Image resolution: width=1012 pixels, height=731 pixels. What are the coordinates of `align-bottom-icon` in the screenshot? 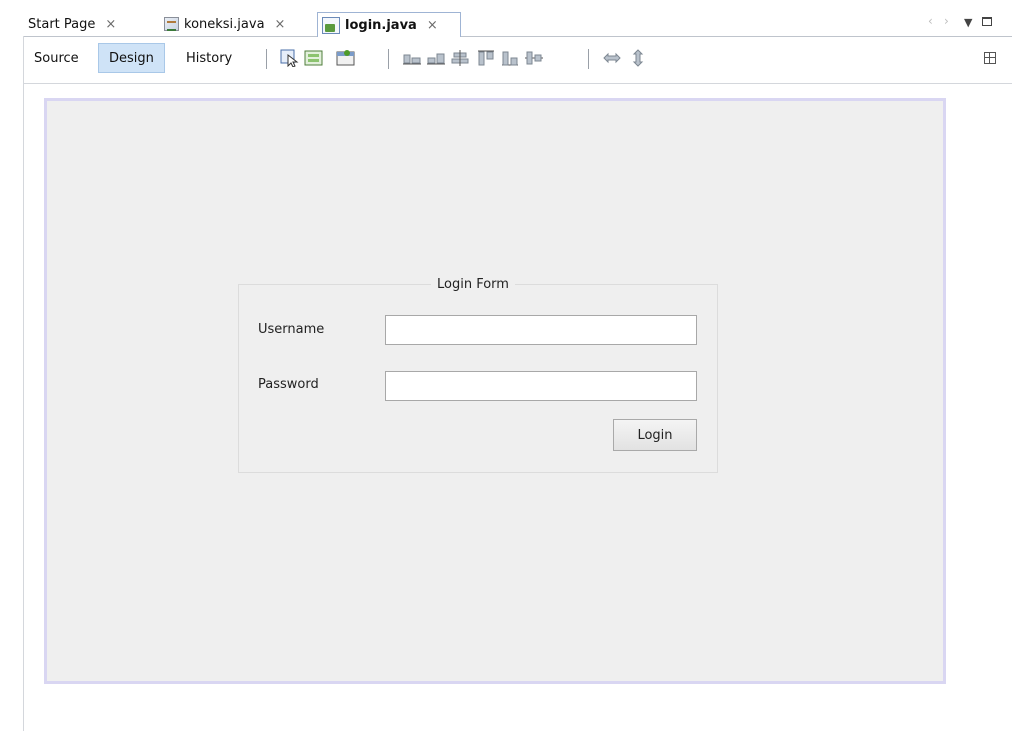 It's located at (510, 58).